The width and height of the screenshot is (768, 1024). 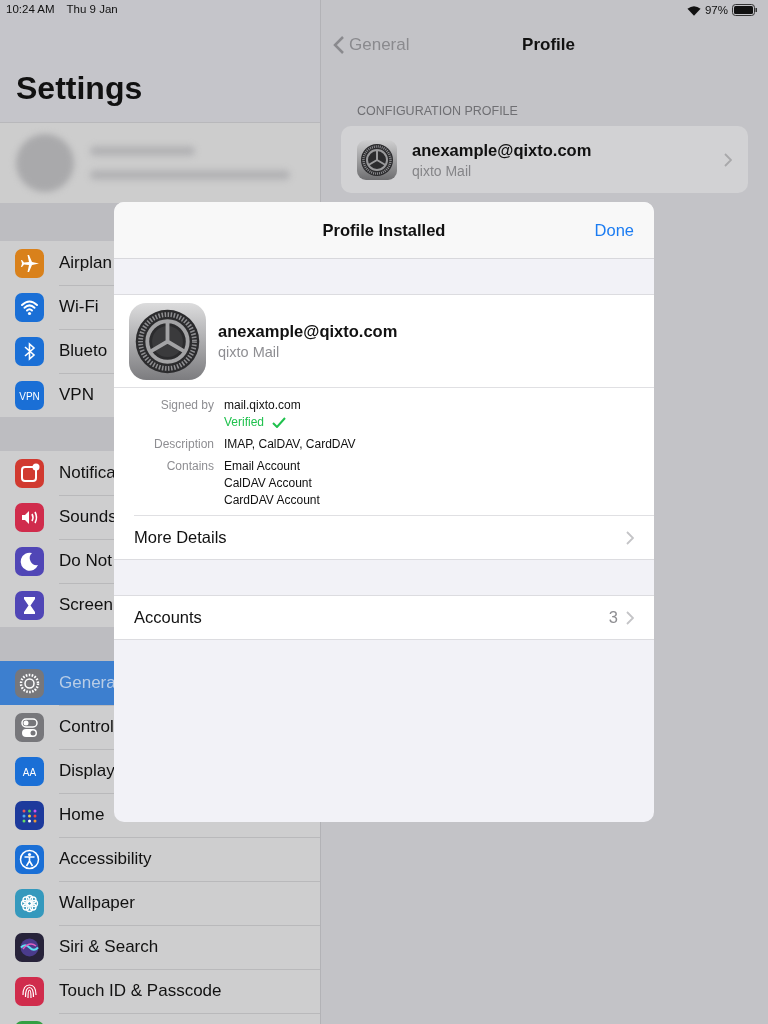 What do you see at coordinates (272, 500) in the screenshot?
I see `detail-value: CardDAV Account` at bounding box center [272, 500].